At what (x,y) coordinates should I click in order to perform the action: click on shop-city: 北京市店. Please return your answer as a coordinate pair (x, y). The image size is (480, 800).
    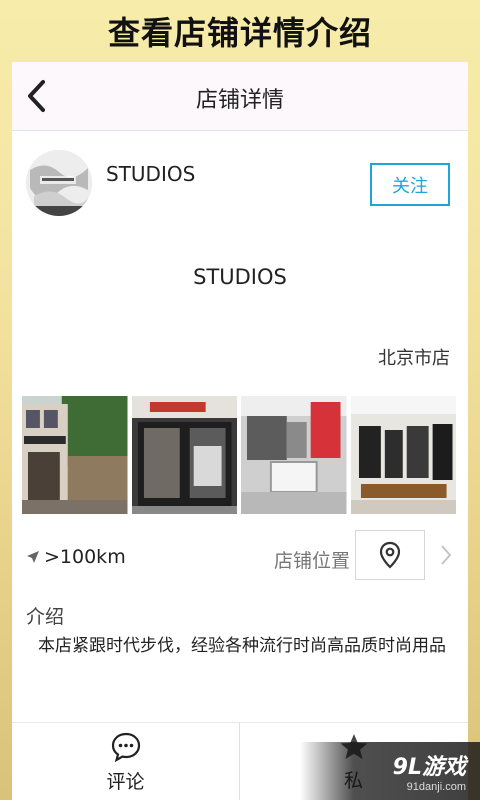
    Looking at the image, I should click on (414, 358).